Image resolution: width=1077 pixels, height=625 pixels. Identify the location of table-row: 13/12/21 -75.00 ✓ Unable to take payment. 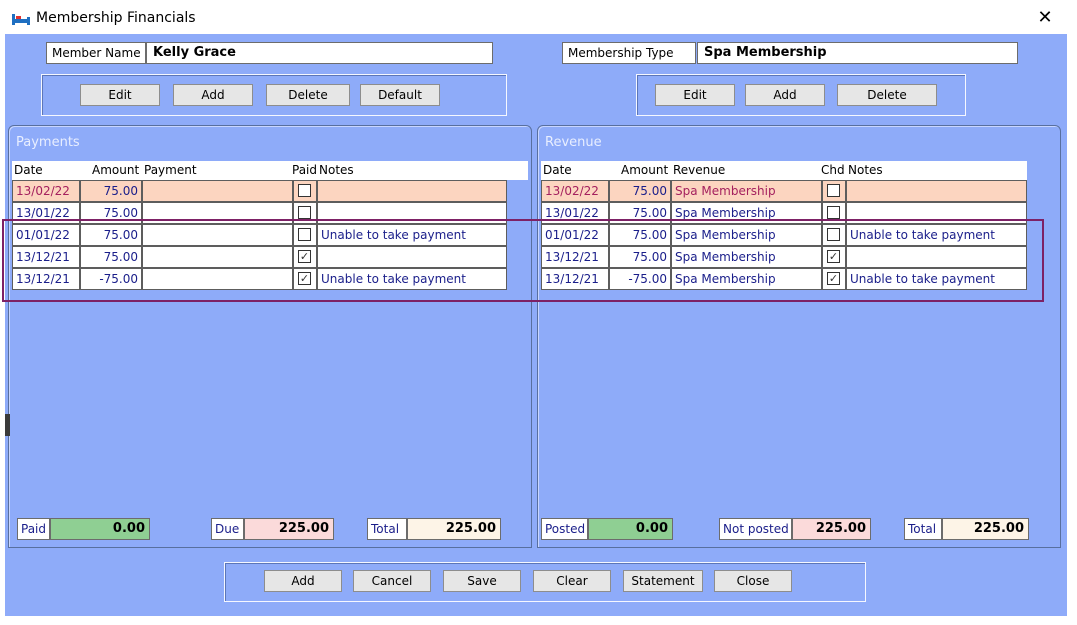
(259, 279).